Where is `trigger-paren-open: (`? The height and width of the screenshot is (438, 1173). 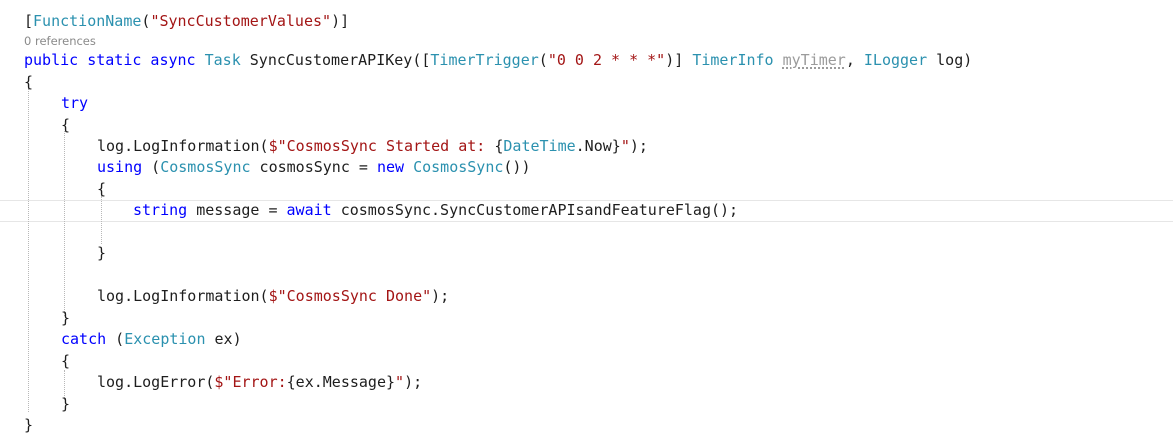
trigger-paren-open: ( is located at coordinates (543, 60).